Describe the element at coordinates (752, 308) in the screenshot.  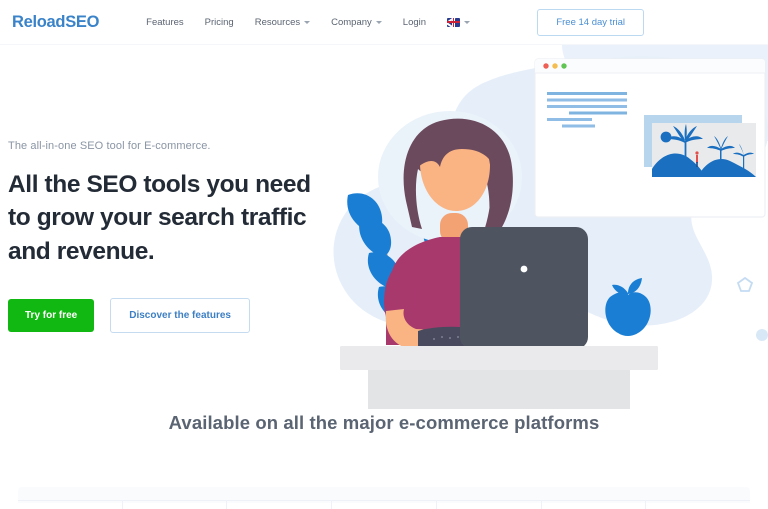
I see `decorative-shapes` at that location.